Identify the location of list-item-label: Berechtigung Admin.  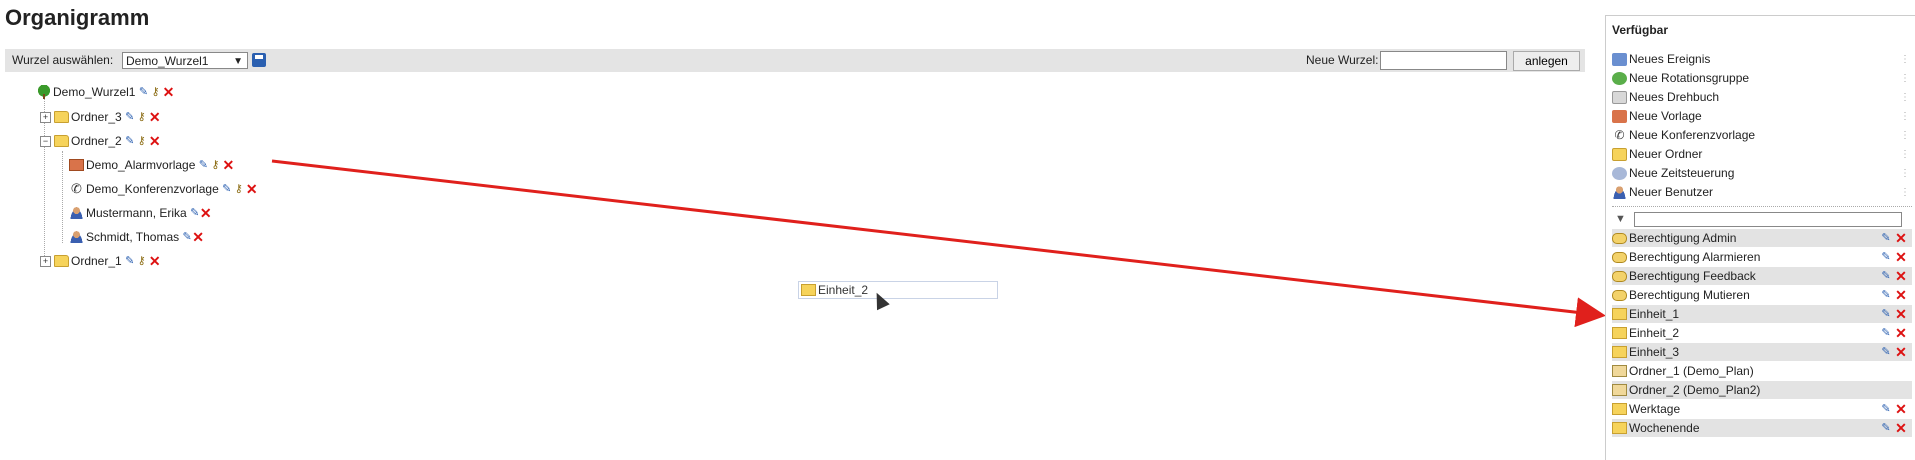
(1683, 238).